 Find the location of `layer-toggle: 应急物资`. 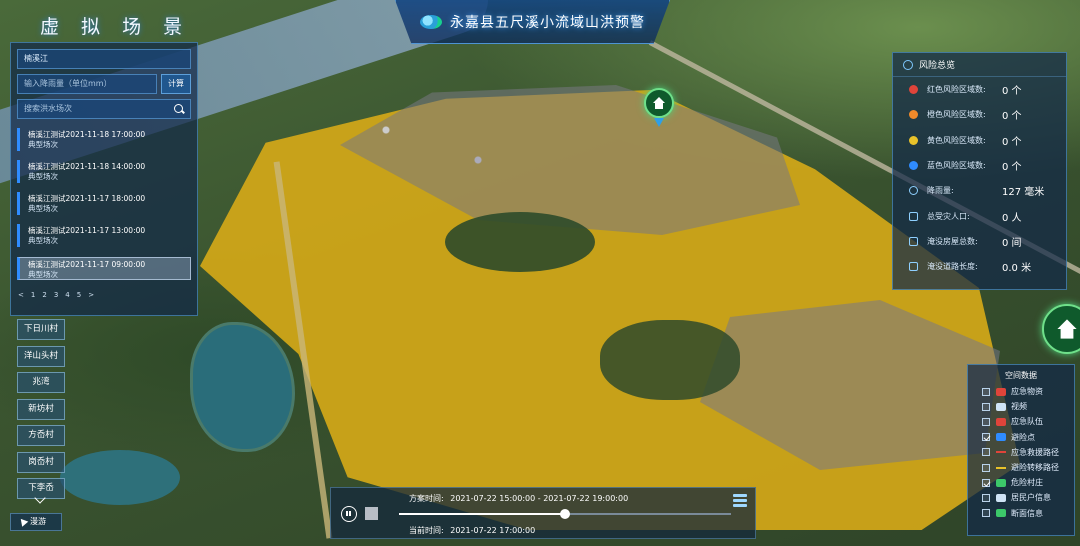

layer-toggle: 应急物资 is located at coordinates (1021, 391).